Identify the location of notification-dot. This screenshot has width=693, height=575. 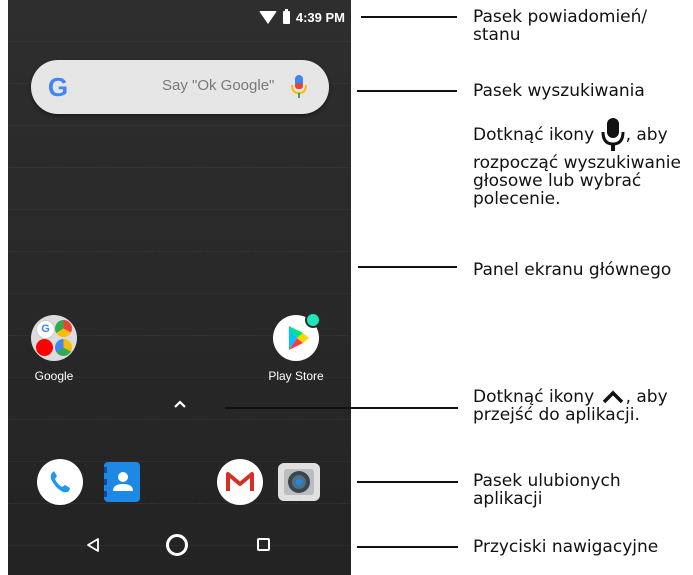
(313, 320).